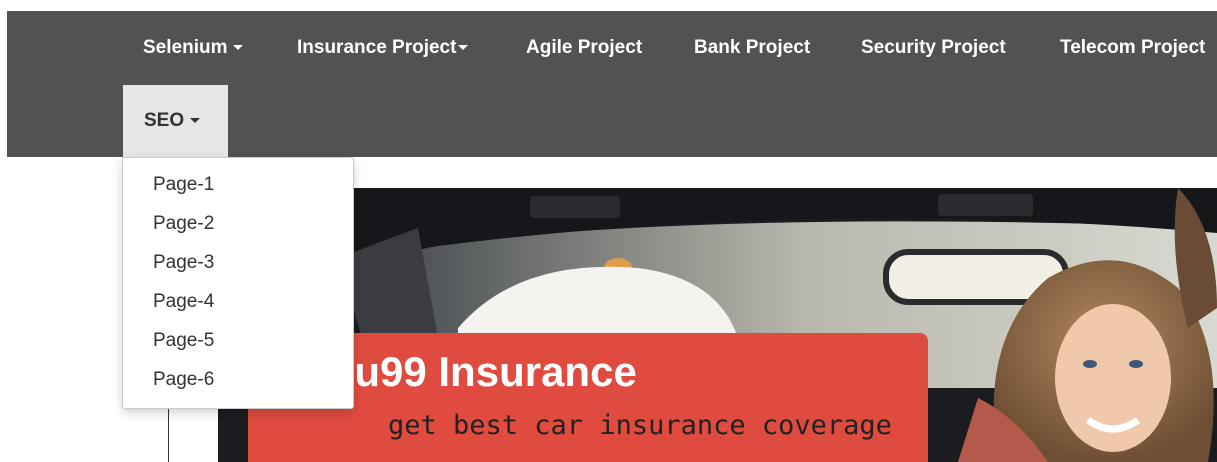 The width and height of the screenshot is (1217, 462). I want to click on nav-item-seo: SEO, so click(175, 121).